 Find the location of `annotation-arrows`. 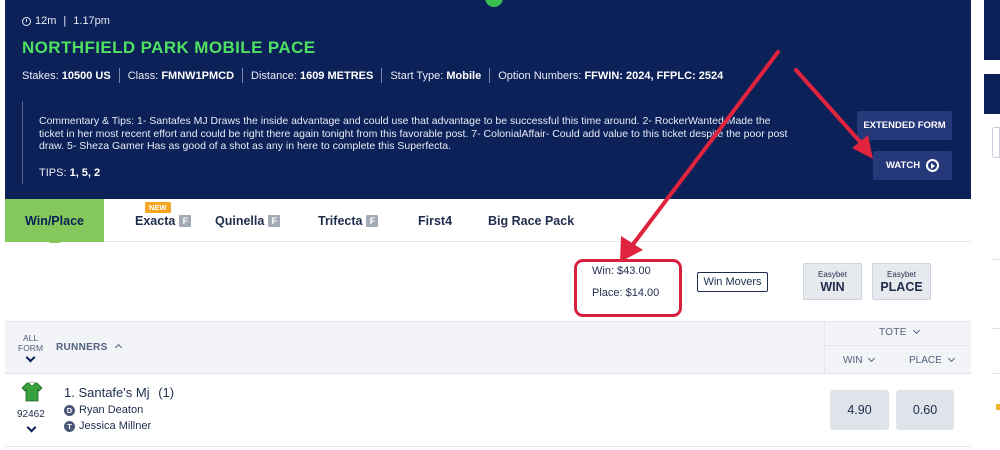

annotation-arrows is located at coordinates (746, 156).